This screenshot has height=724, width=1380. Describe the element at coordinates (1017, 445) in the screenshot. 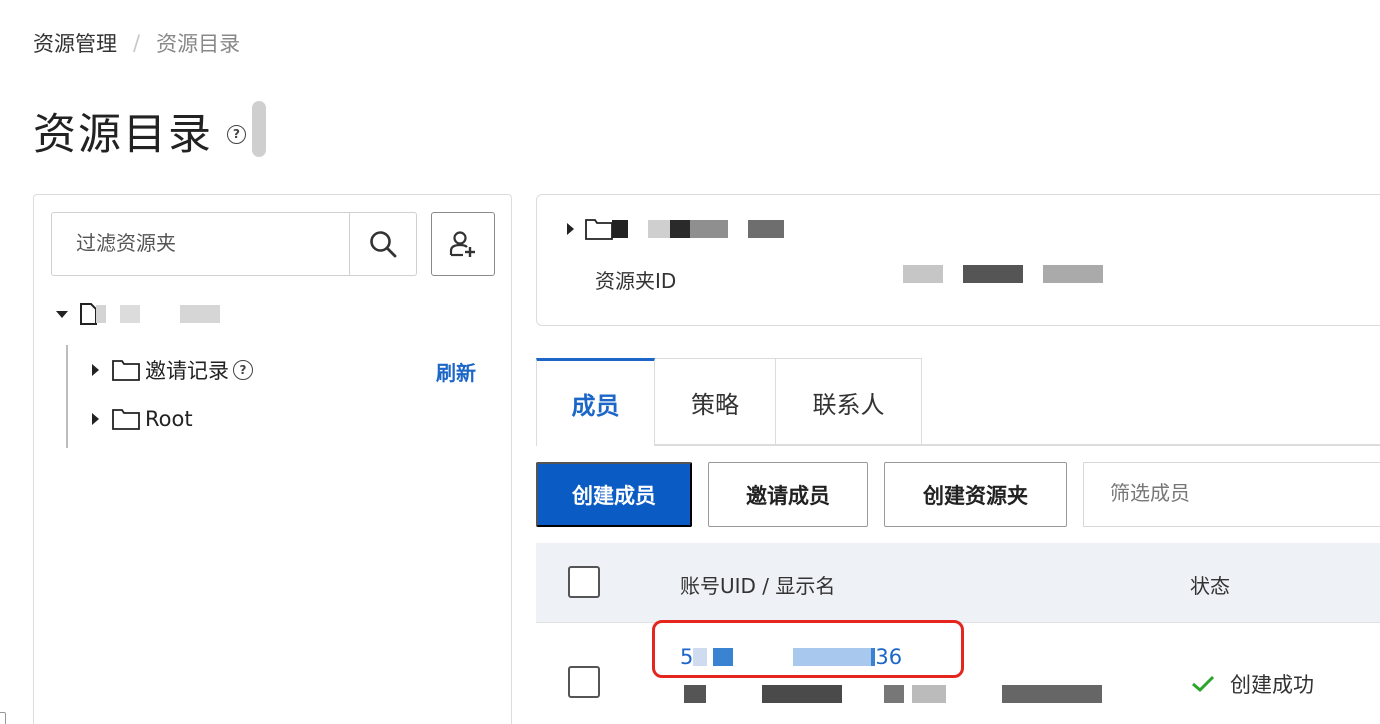

I see `tabs-divider` at that location.